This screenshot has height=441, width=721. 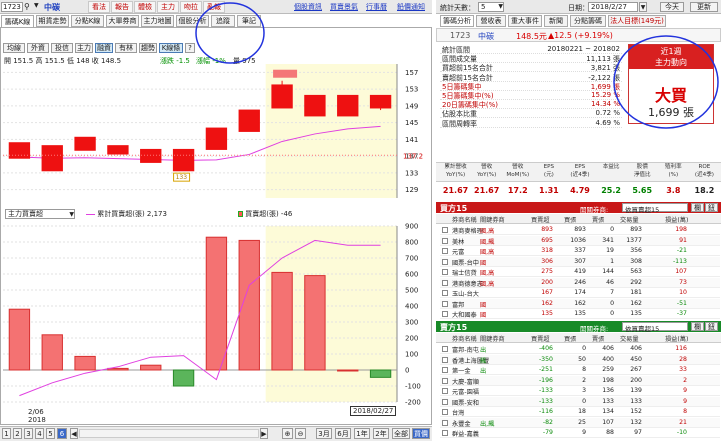 What do you see at coordinates (711, 207) in the screenshot?
I see `buy-zoom-button: 鈕` at bounding box center [711, 207].